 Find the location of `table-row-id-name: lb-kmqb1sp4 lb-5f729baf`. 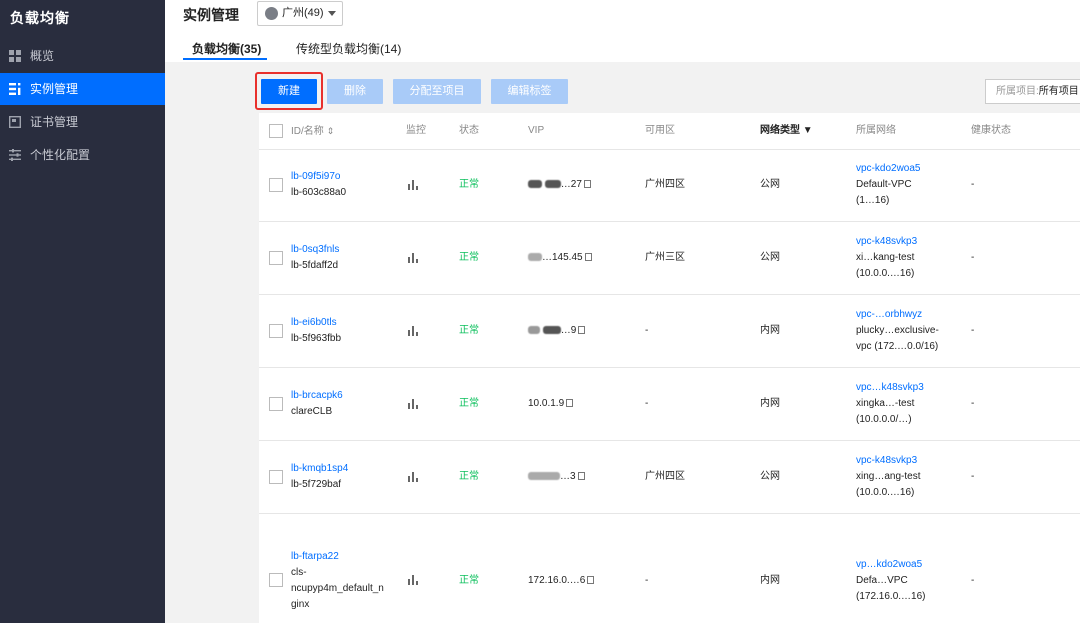

table-row-id-name: lb-kmqb1sp4 lb-5f729baf is located at coordinates (319, 477).